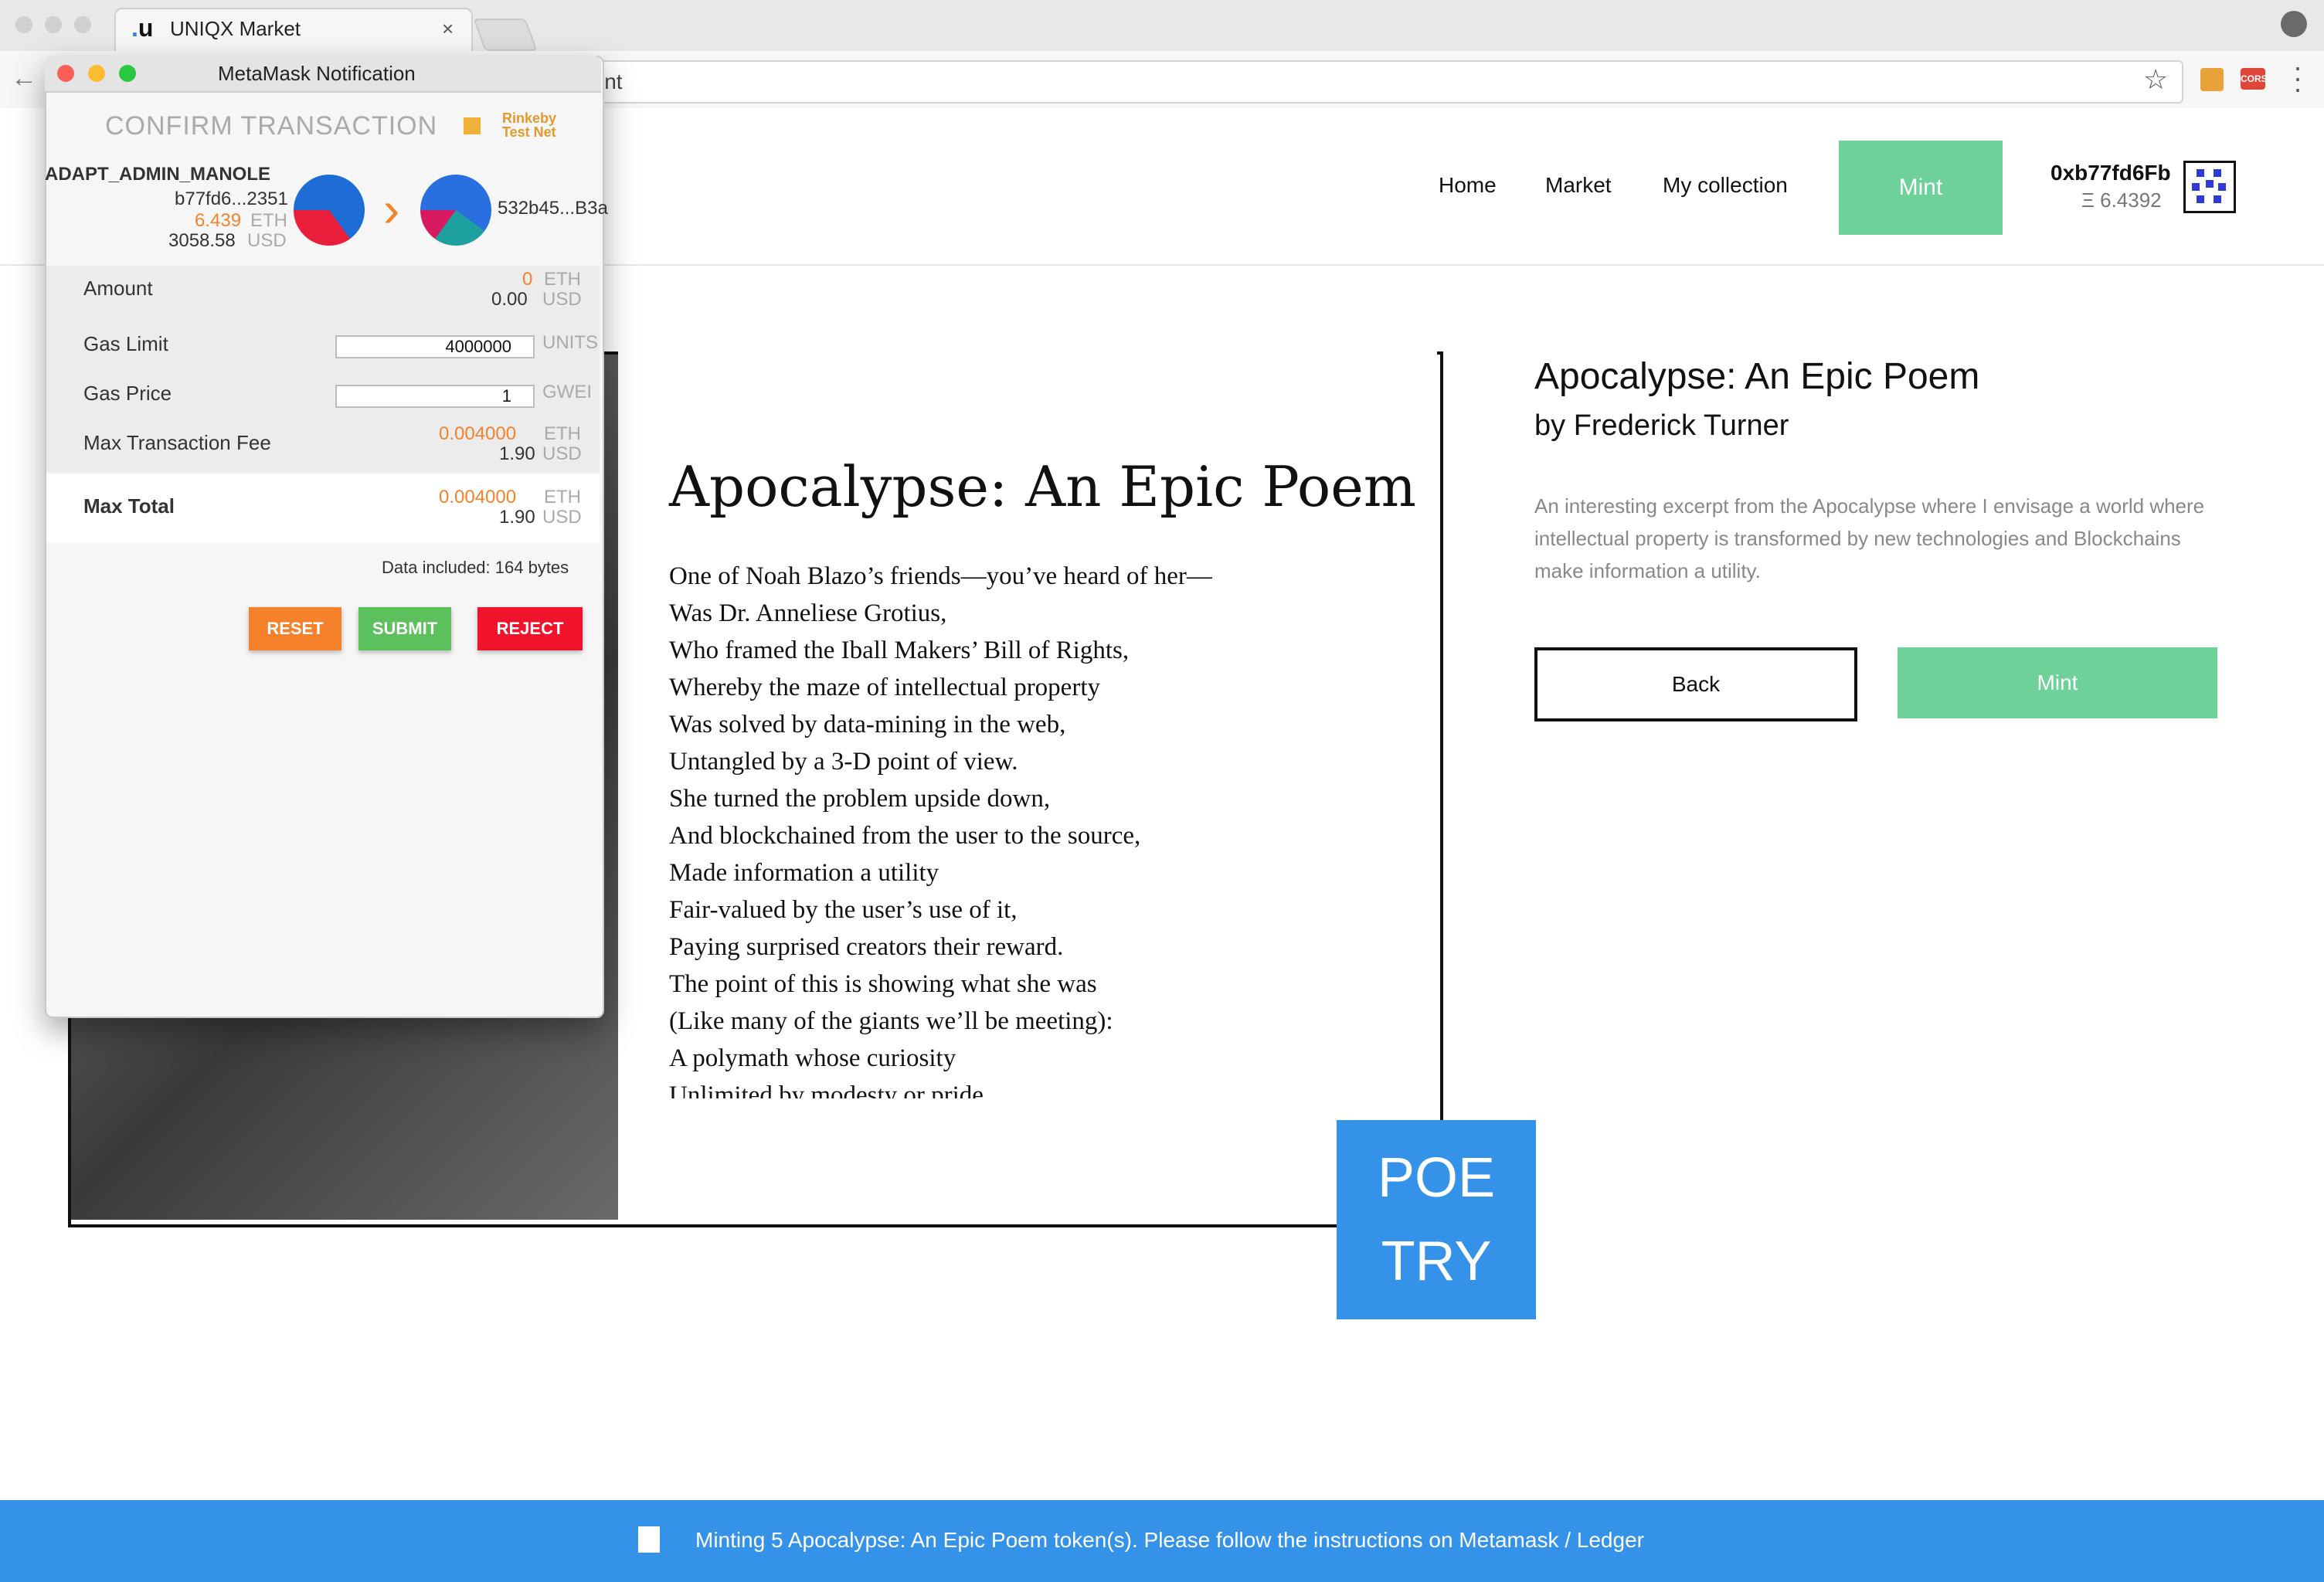 The image size is (2324, 1582). I want to click on wallet-identicon-icon, so click(2209, 187).